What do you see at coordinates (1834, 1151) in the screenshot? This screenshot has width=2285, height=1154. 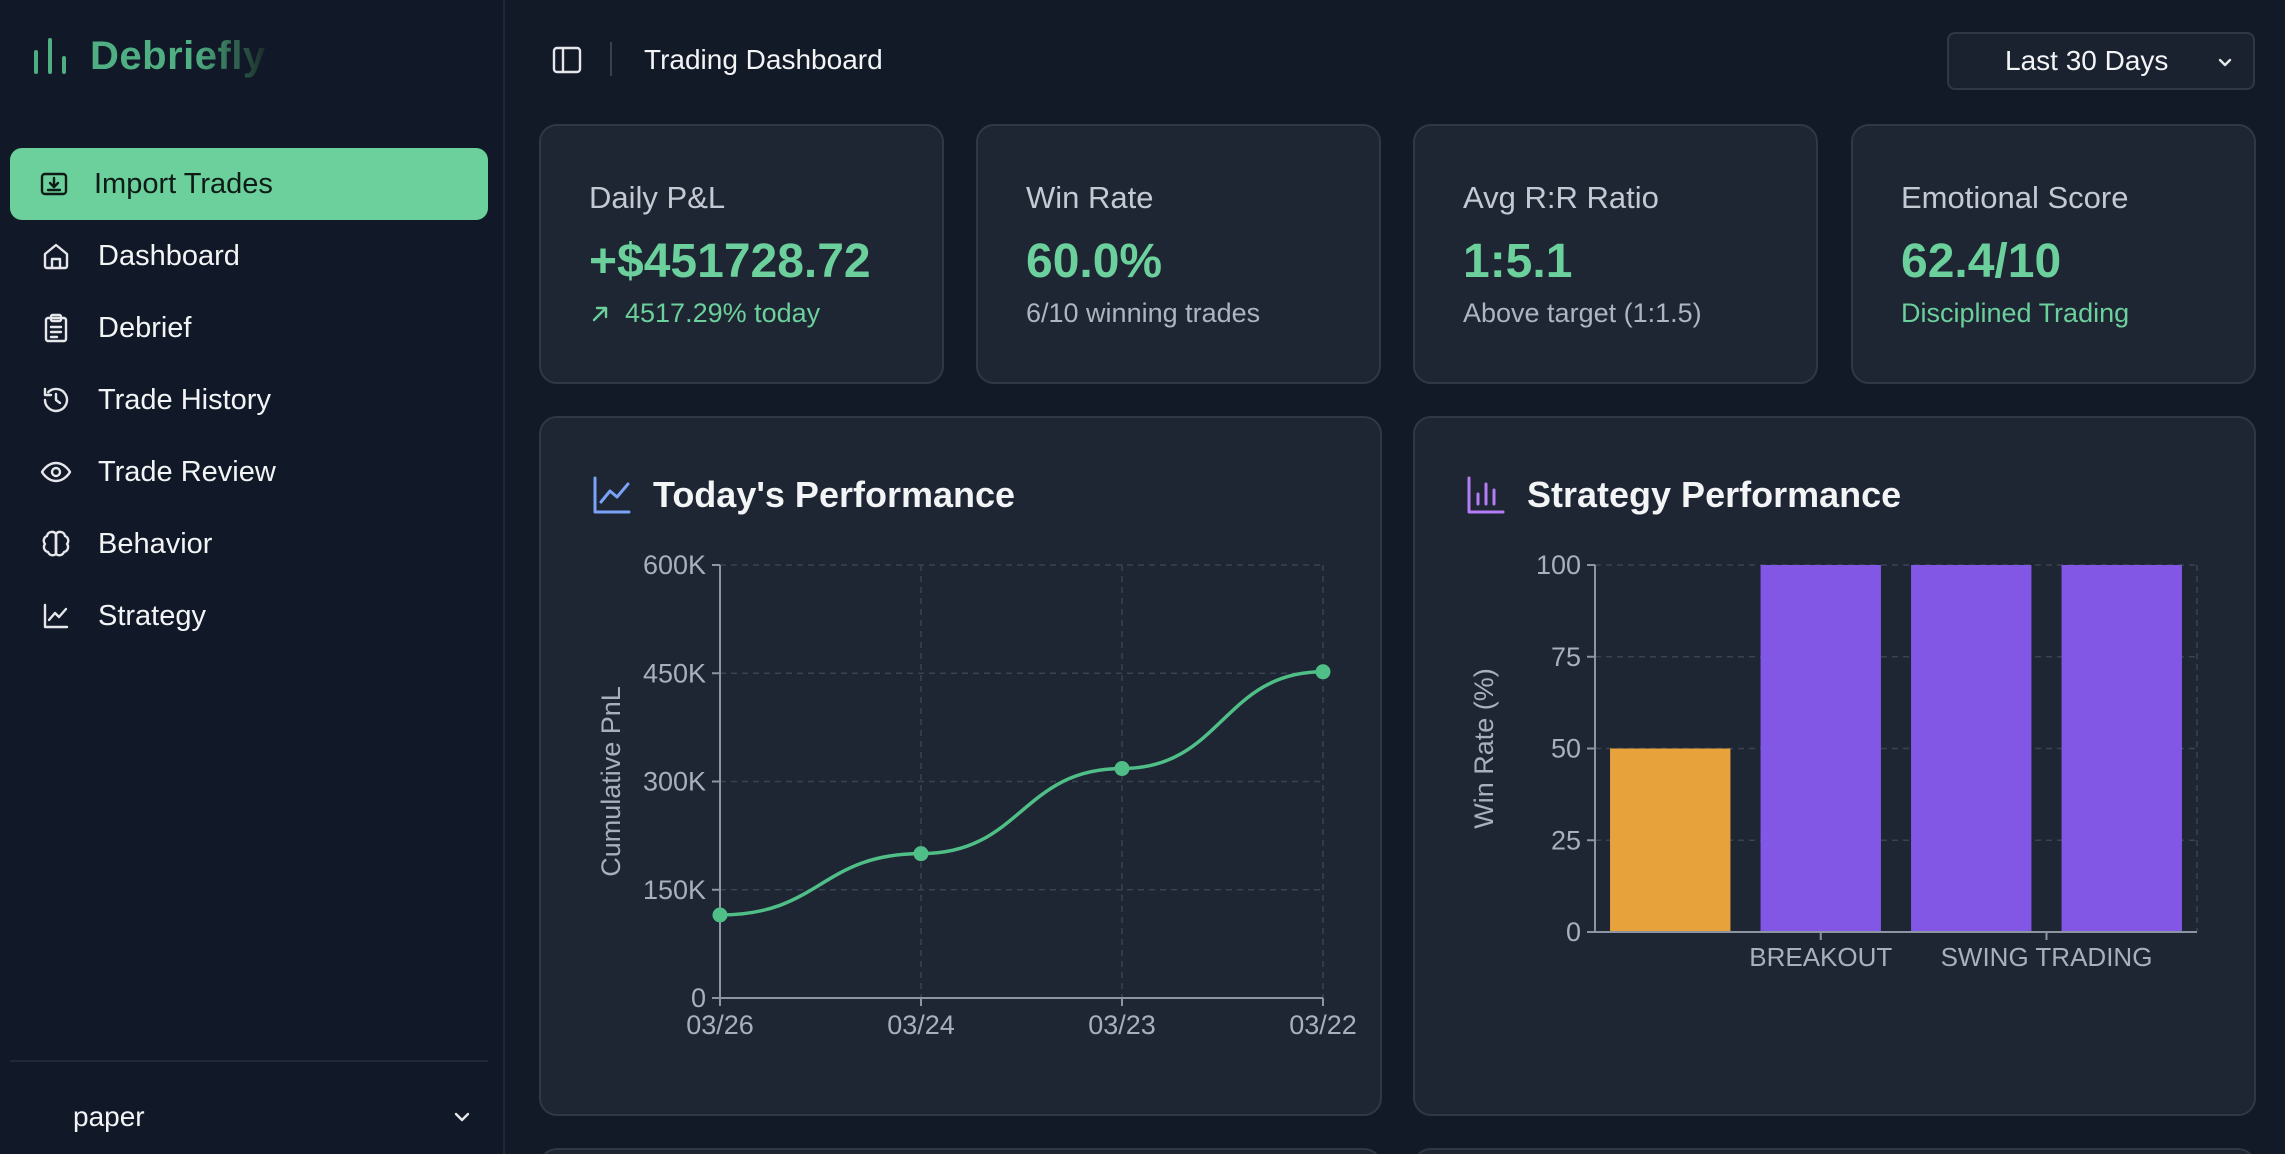 I see `bottom-card-right` at bounding box center [1834, 1151].